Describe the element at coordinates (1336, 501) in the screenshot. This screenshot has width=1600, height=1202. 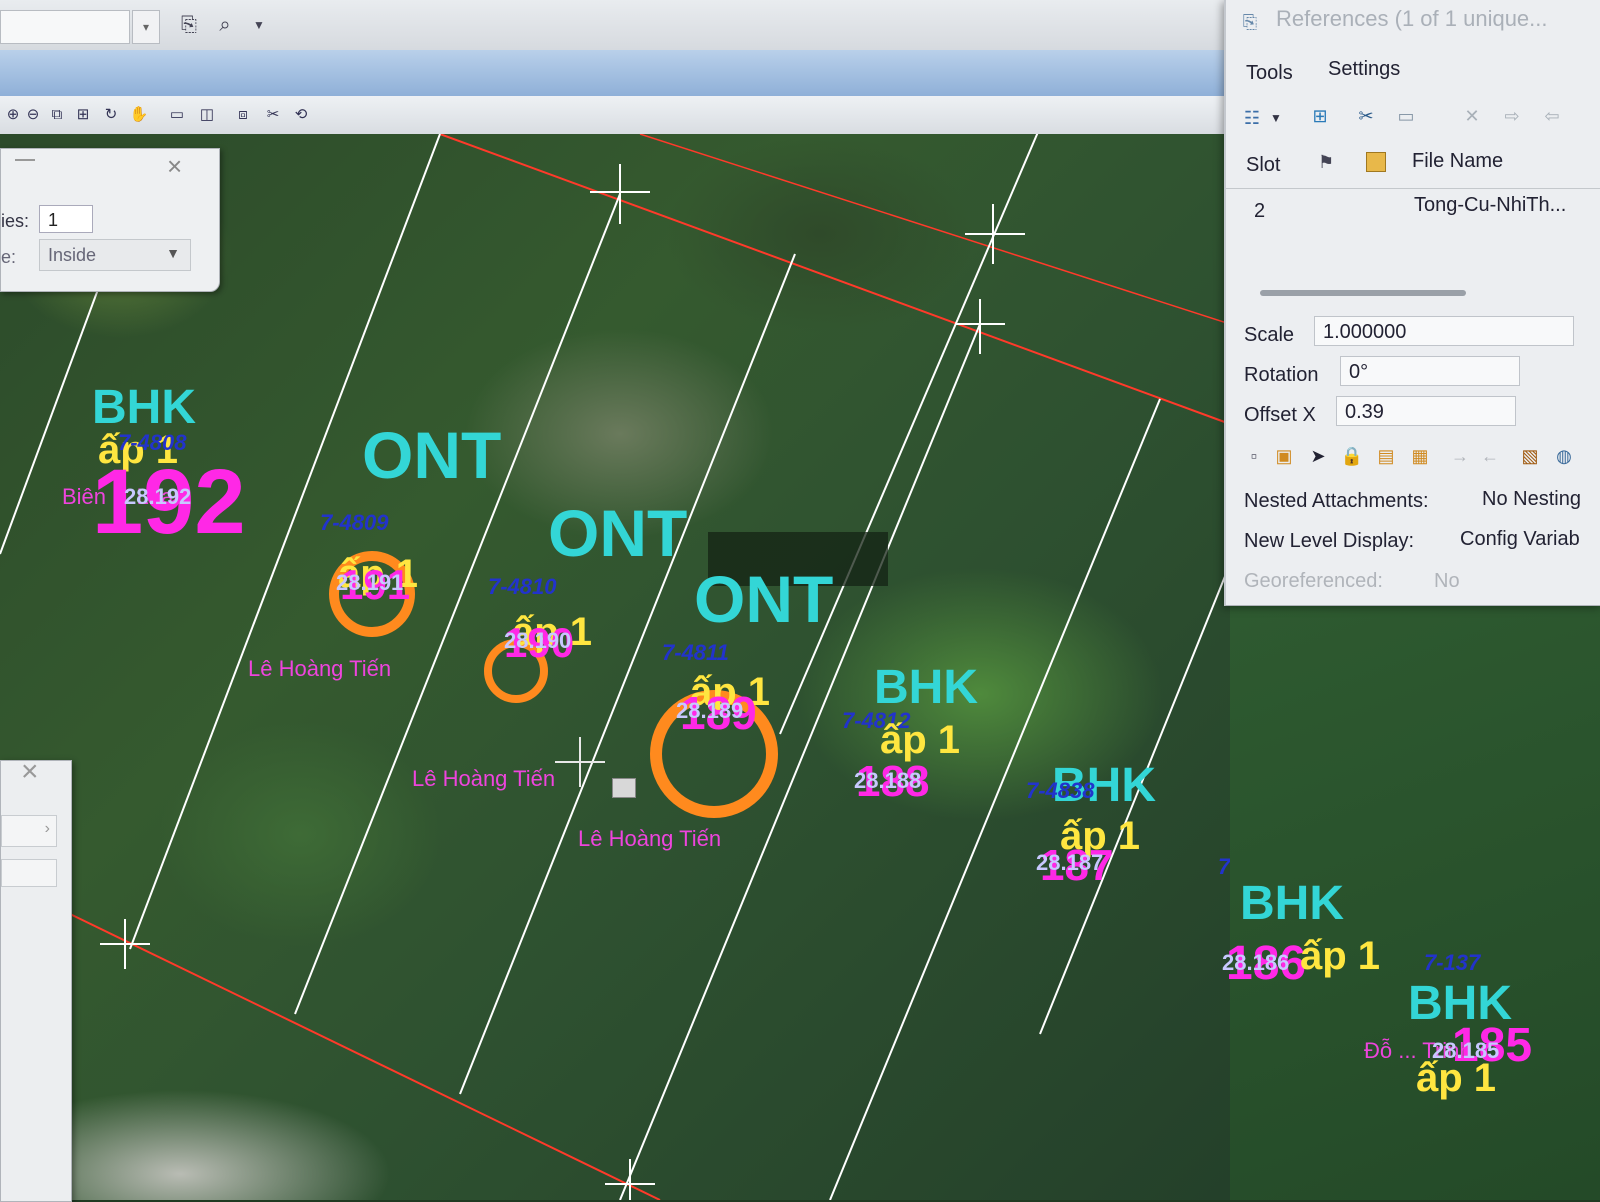
I see `nested-attachments-label: Nested Attachments:` at that location.